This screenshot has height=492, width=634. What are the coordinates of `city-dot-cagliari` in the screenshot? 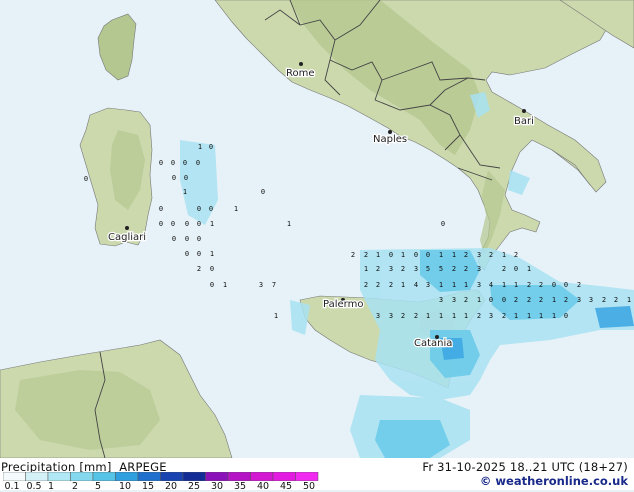 It's located at (127, 228).